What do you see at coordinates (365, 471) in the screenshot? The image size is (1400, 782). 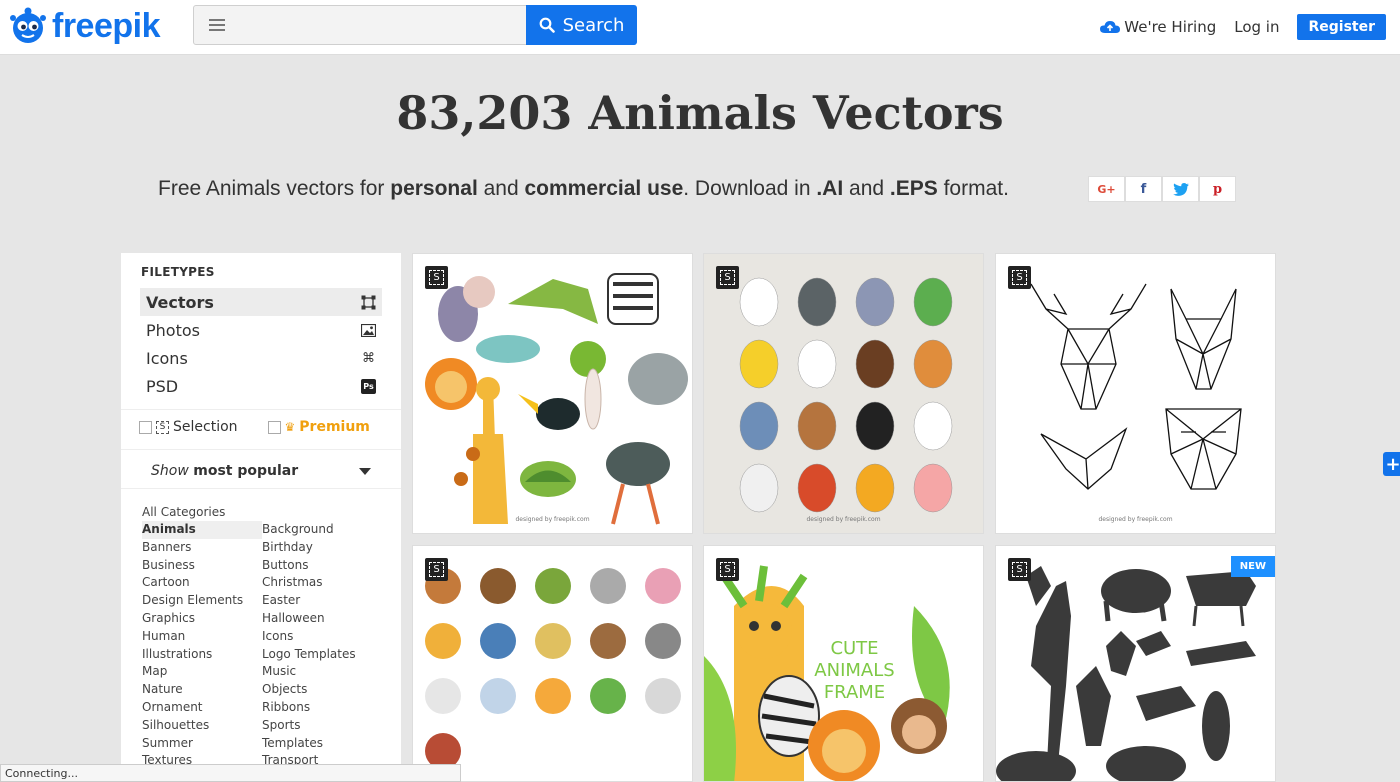 I see `caret-down-icon` at bounding box center [365, 471].